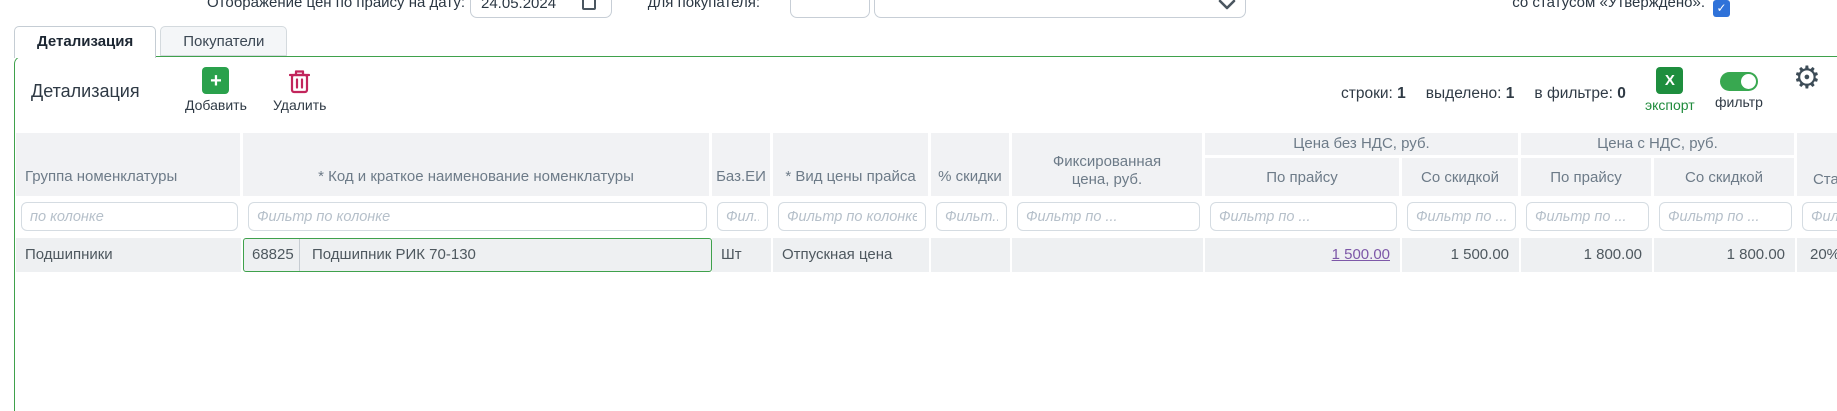  I want to click on col-header-discount: % скидки, so click(971, 164).